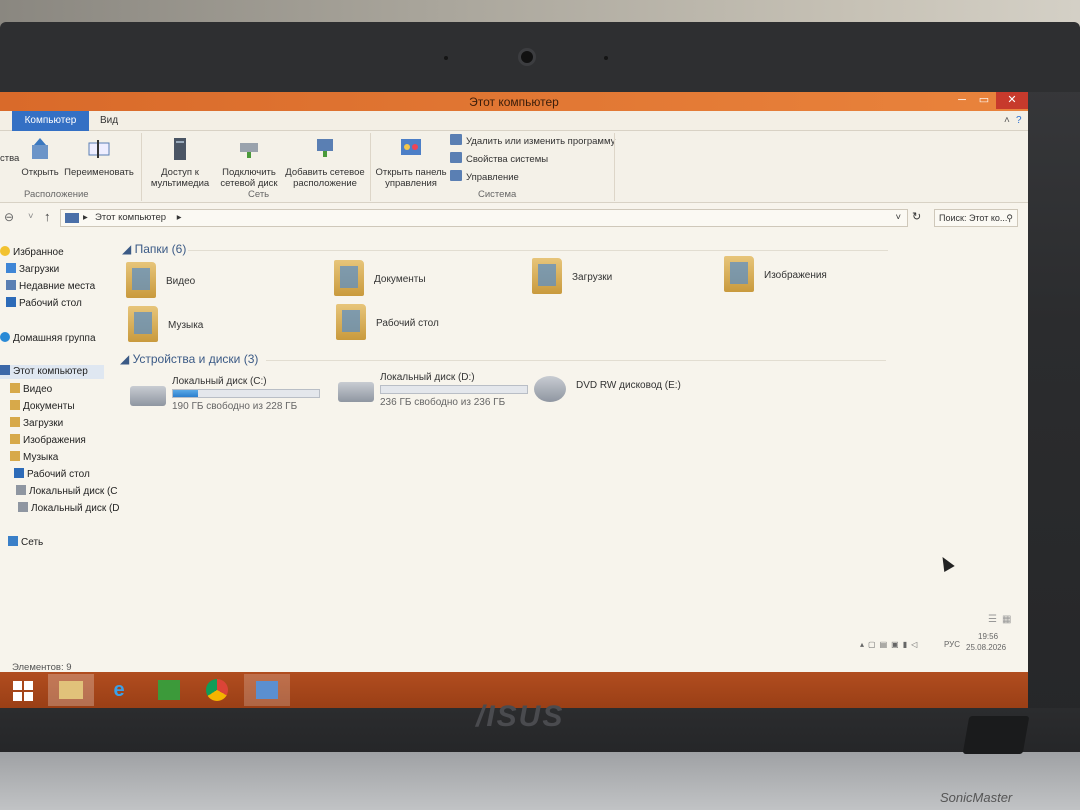  I want to click on map-drive-button: Подключить сетевой диск, so click(249, 162).